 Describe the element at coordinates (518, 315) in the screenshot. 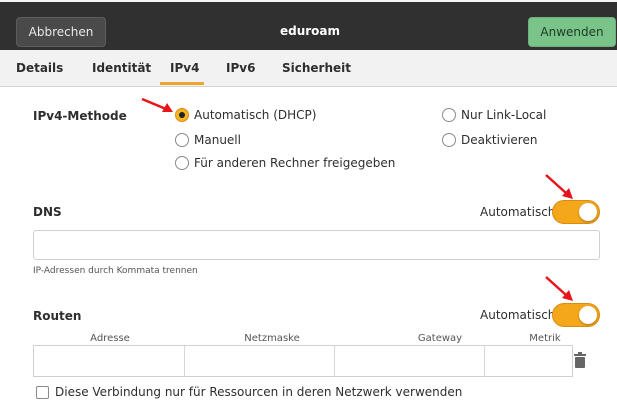

I see `routes-auto-label: Automatisch` at that location.